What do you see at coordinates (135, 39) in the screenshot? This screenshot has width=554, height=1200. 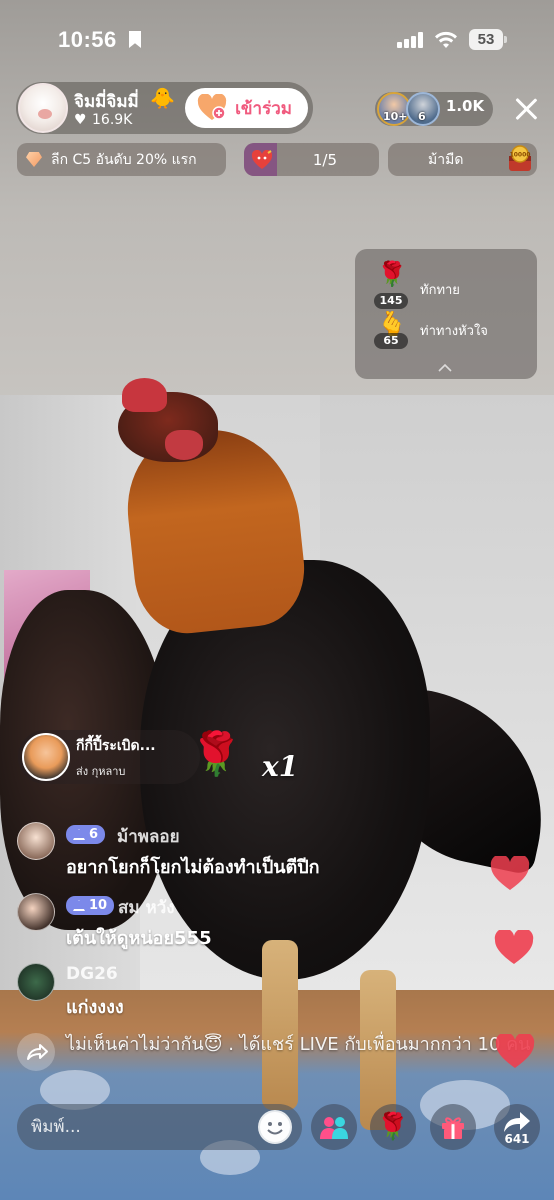 I see `bookmark-icon` at bounding box center [135, 39].